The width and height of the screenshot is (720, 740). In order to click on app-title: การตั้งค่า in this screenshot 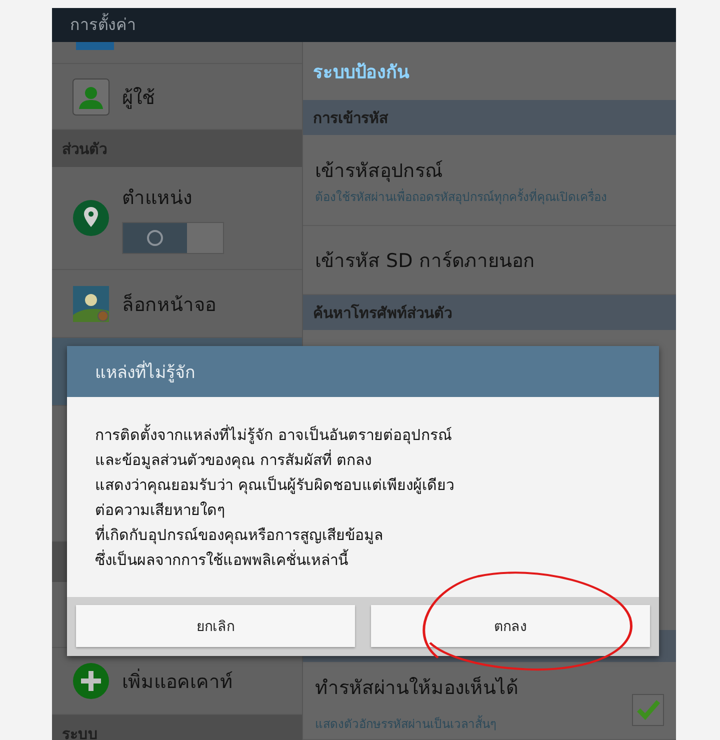, I will do `click(103, 24)`.